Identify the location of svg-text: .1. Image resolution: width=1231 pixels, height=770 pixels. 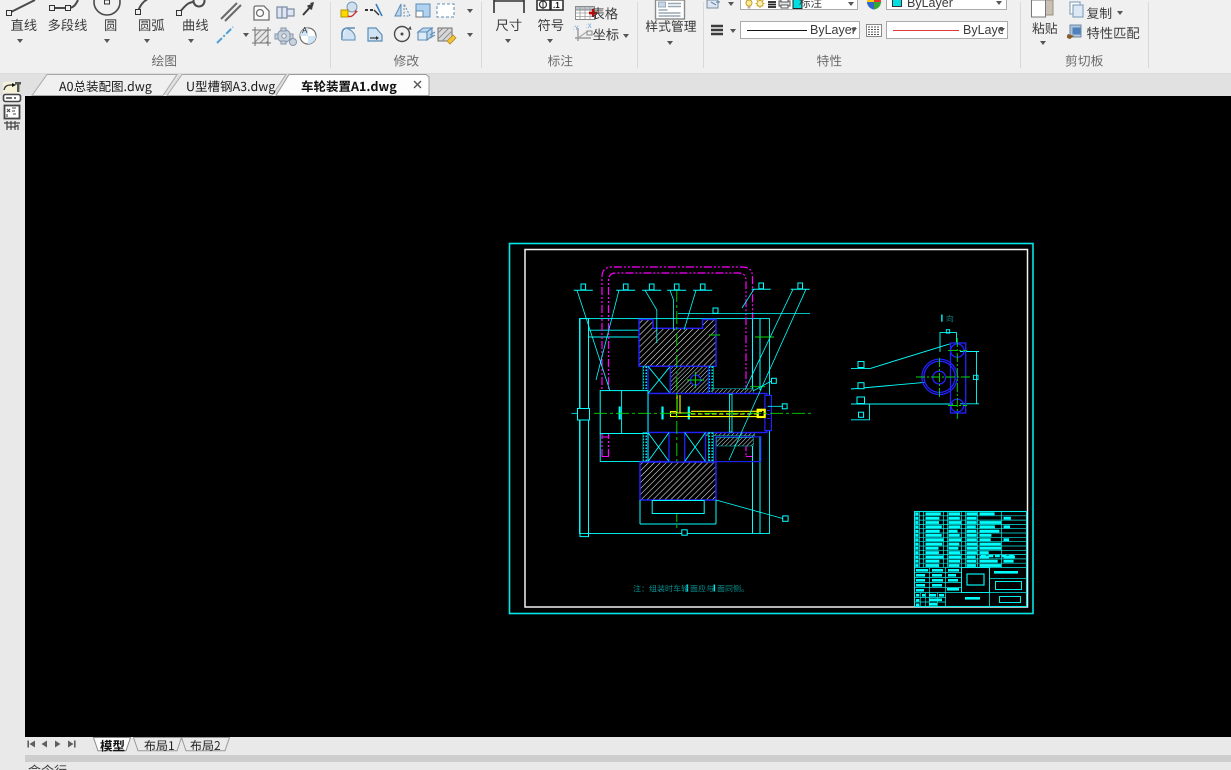
(556, 5).